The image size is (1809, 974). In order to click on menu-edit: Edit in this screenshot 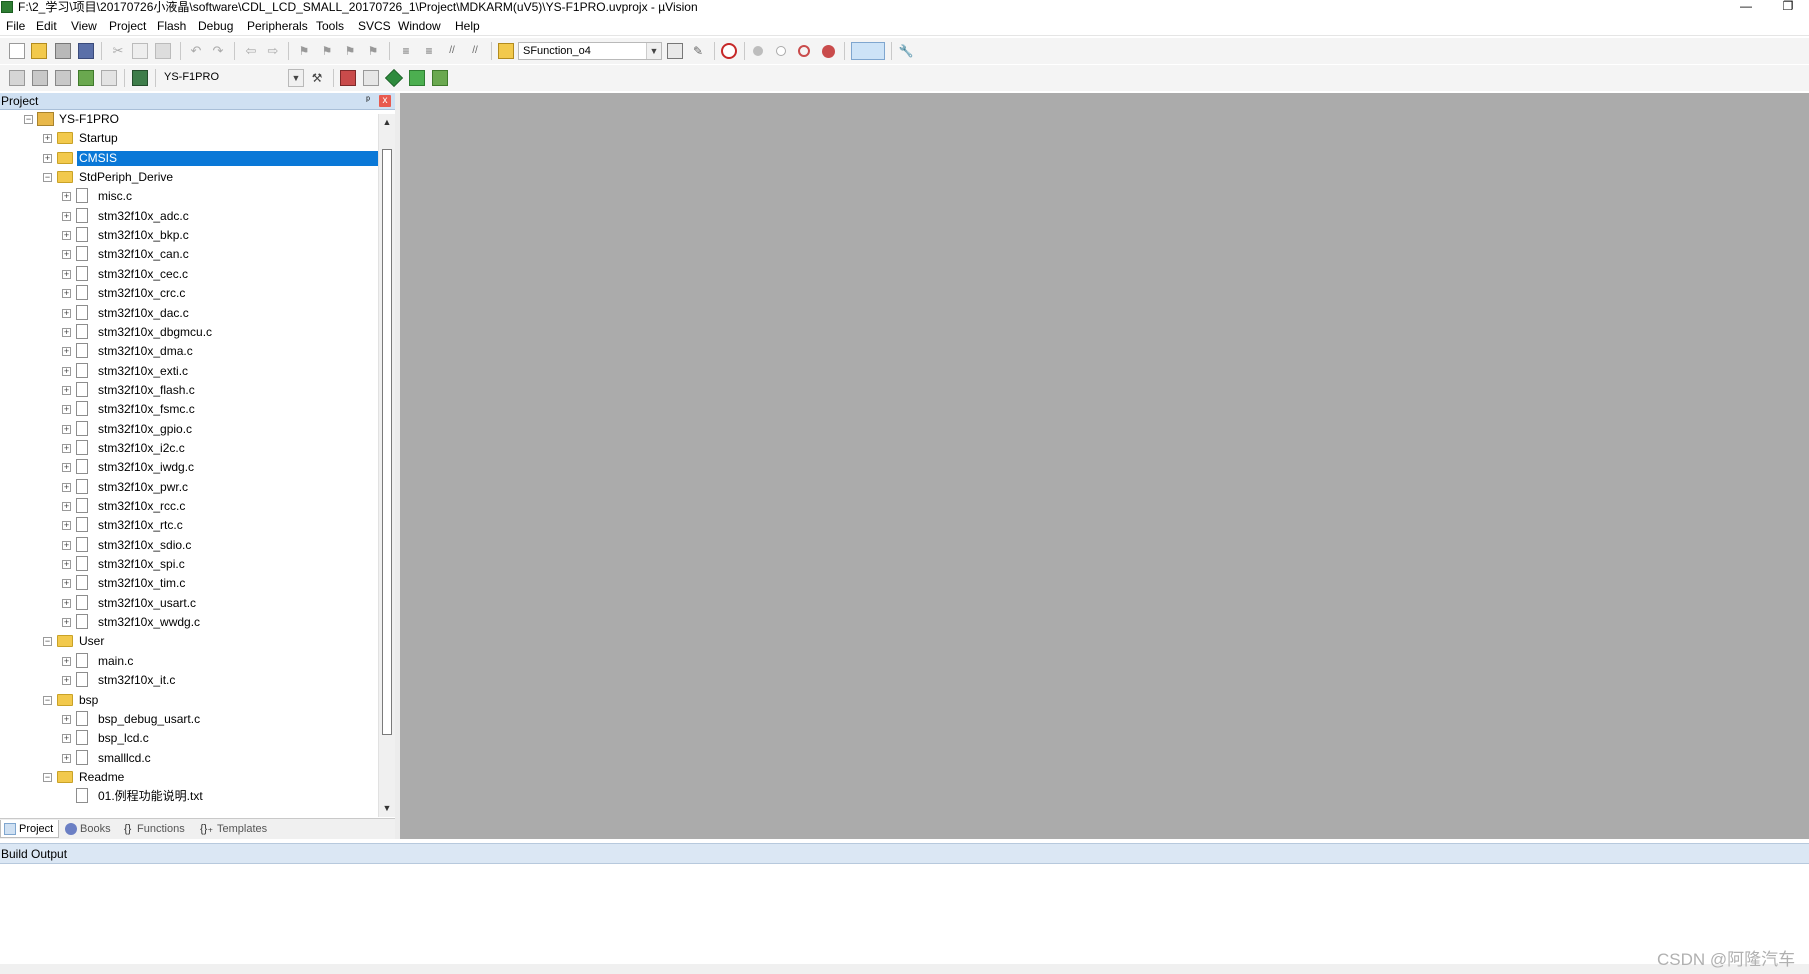, I will do `click(46, 26)`.